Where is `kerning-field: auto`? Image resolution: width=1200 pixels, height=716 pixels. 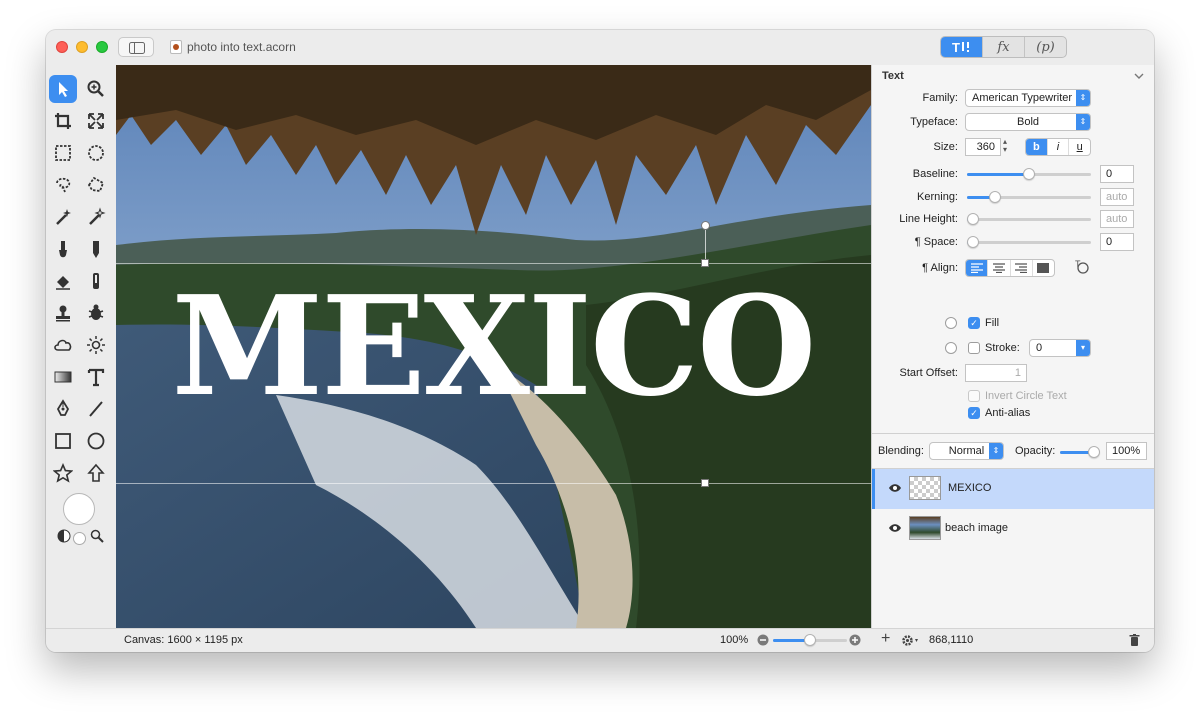
kerning-field: auto is located at coordinates (1117, 197).